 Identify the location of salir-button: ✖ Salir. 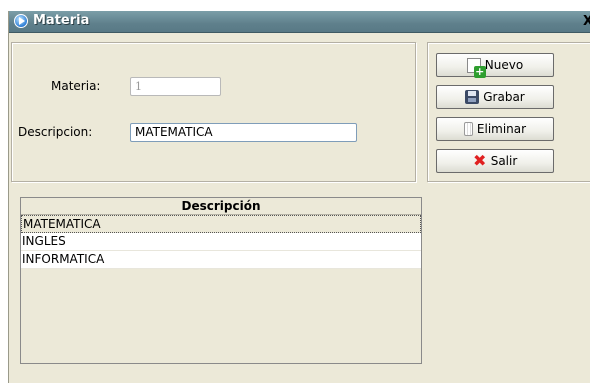
(495, 161).